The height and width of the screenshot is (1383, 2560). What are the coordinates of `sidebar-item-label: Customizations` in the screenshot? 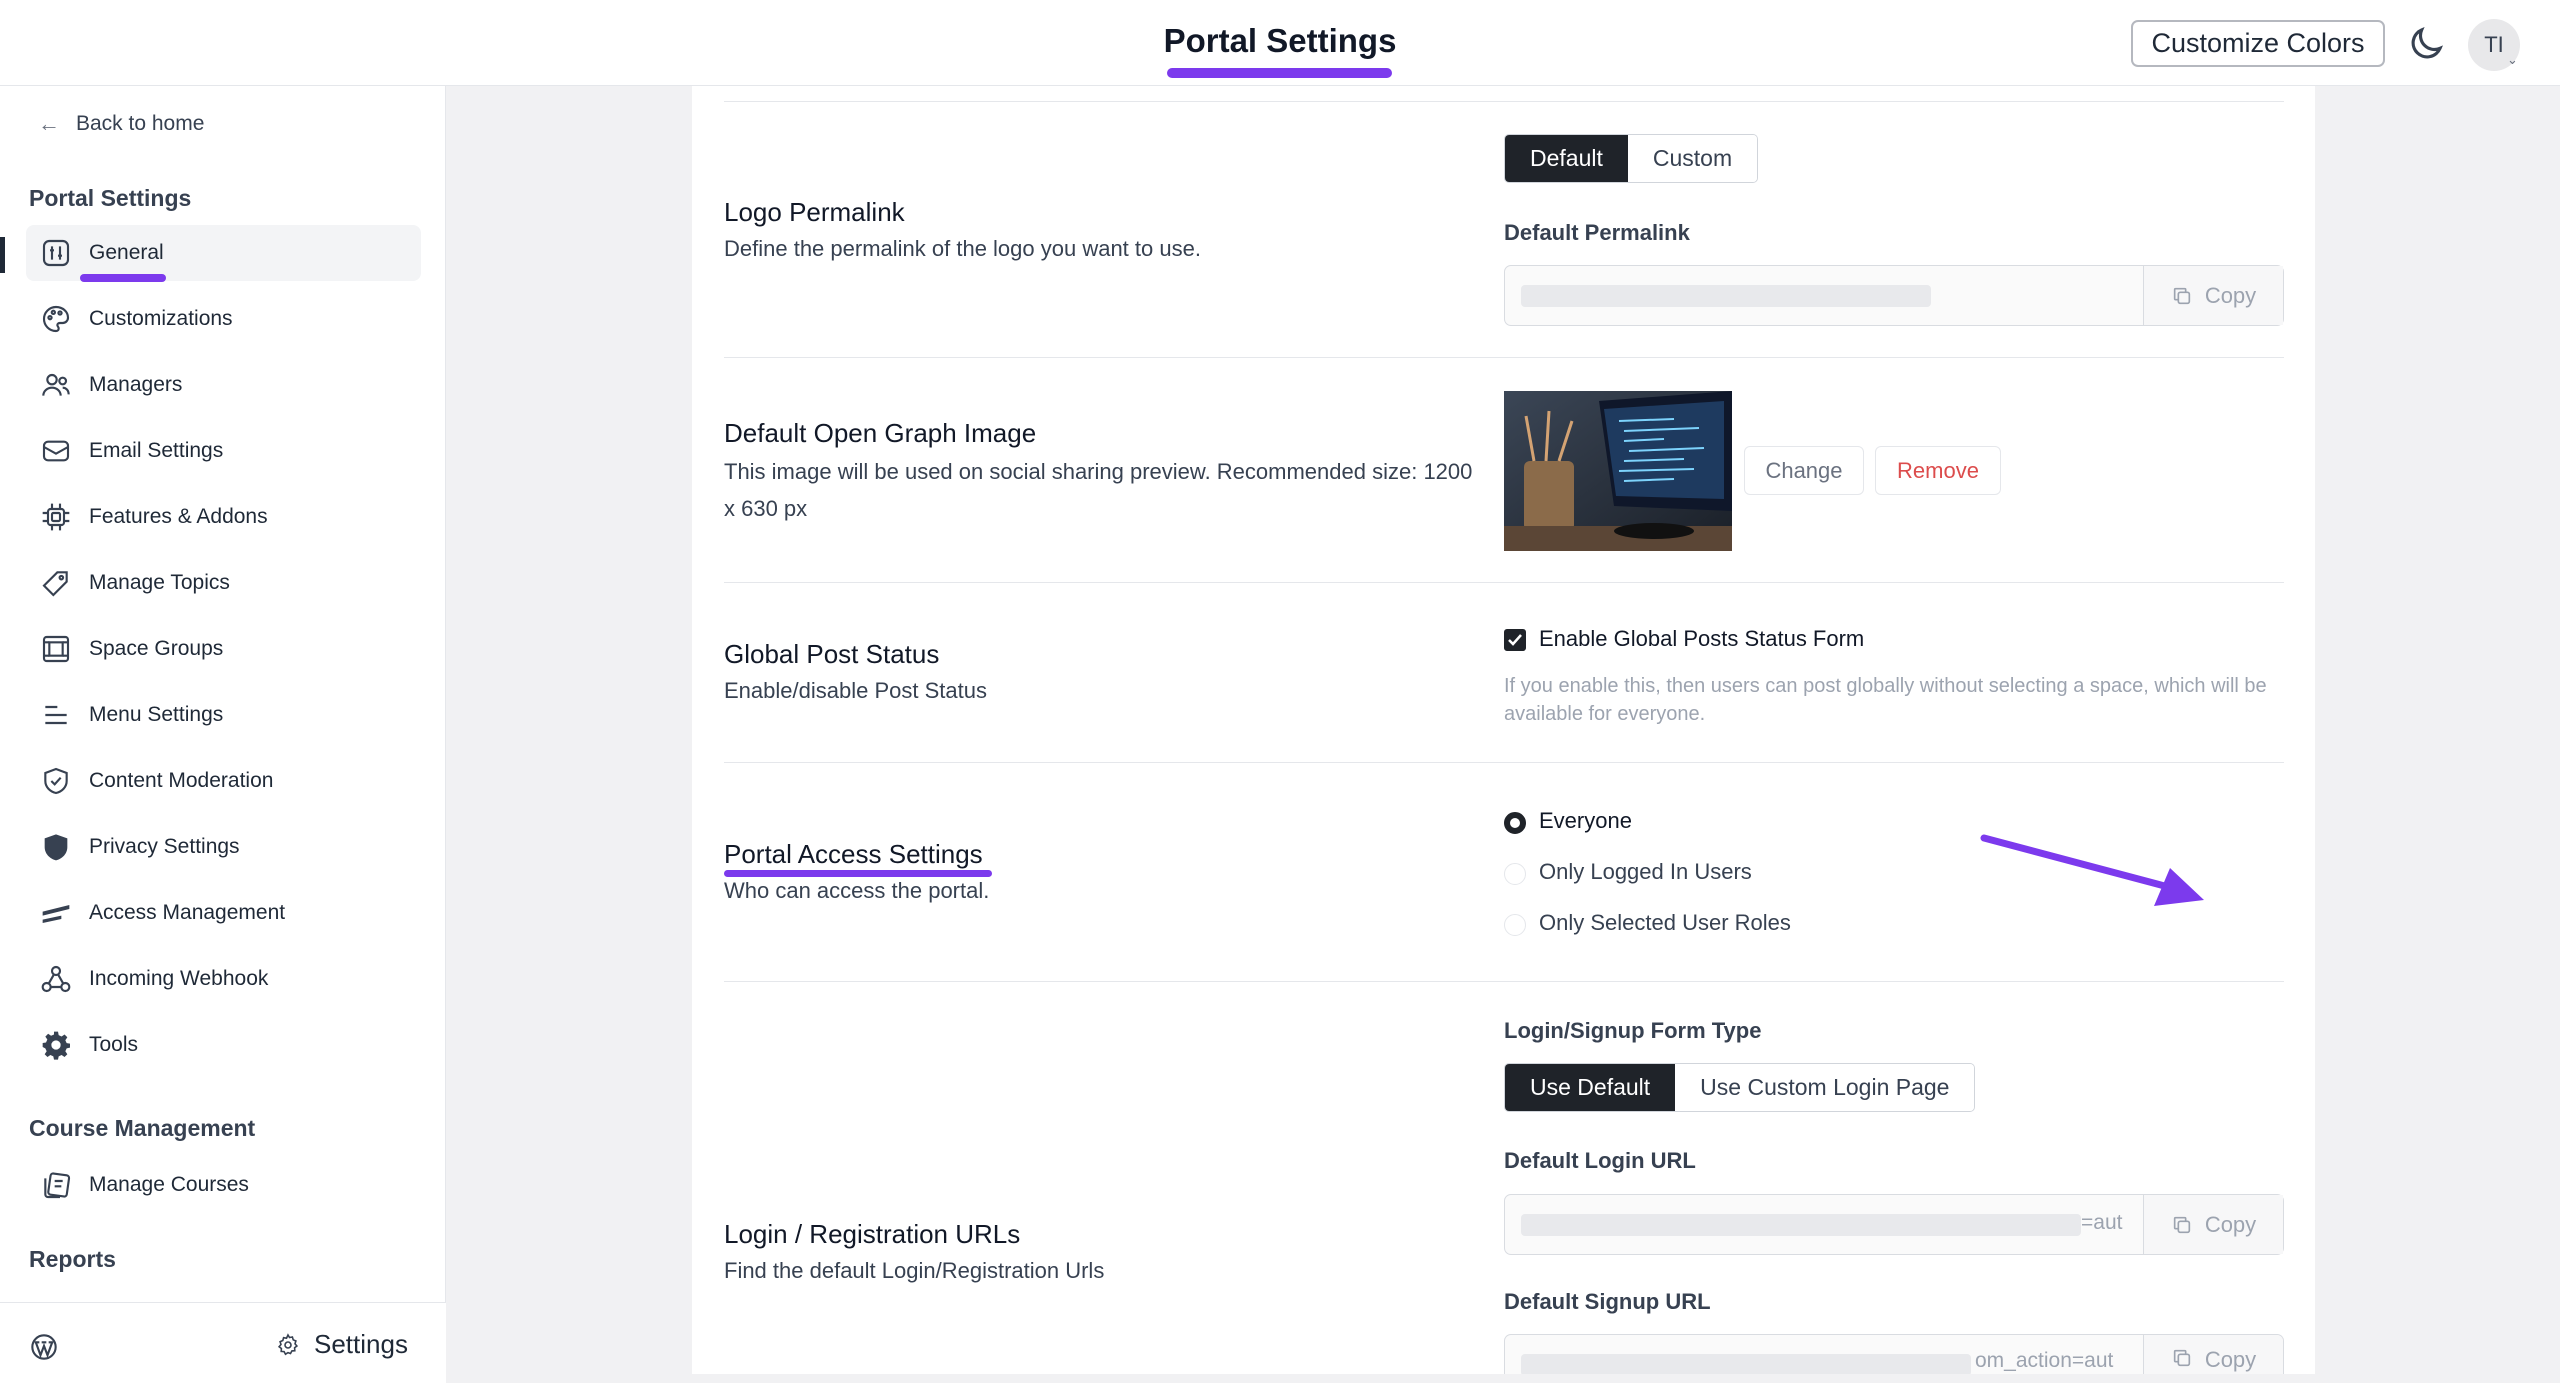 It's located at (161, 318).